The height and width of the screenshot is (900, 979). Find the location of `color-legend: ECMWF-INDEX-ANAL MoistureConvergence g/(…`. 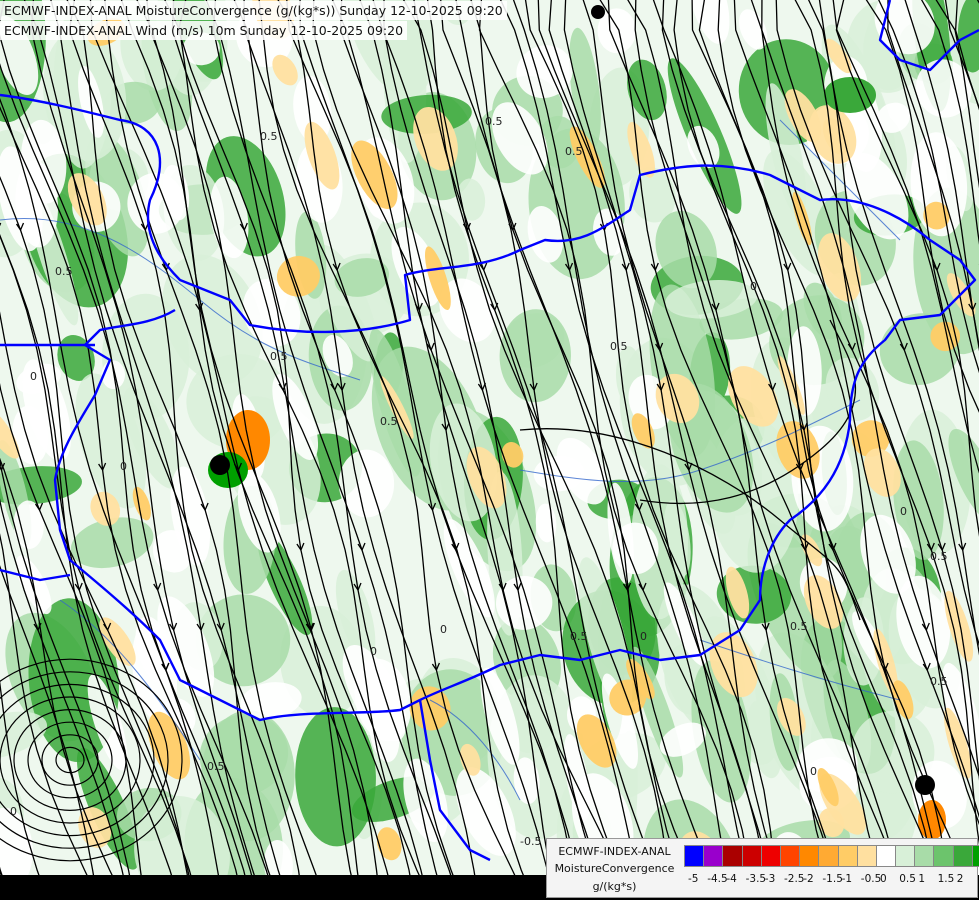

color-legend: ECMWF-INDEX-ANAL MoistureConvergence g/(… is located at coordinates (762, 868).